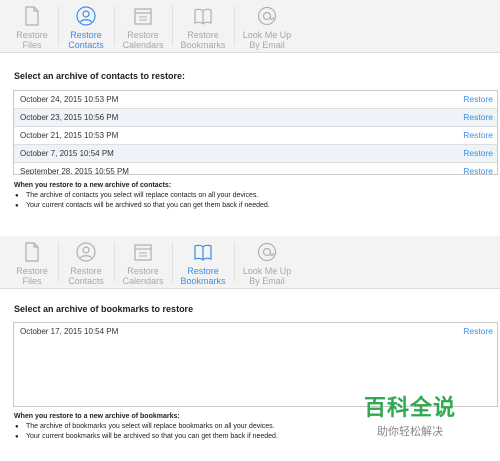 The height and width of the screenshot is (461, 500). I want to click on archive-row: September 28, 2015 10:55 PM Restore, so click(255, 169).